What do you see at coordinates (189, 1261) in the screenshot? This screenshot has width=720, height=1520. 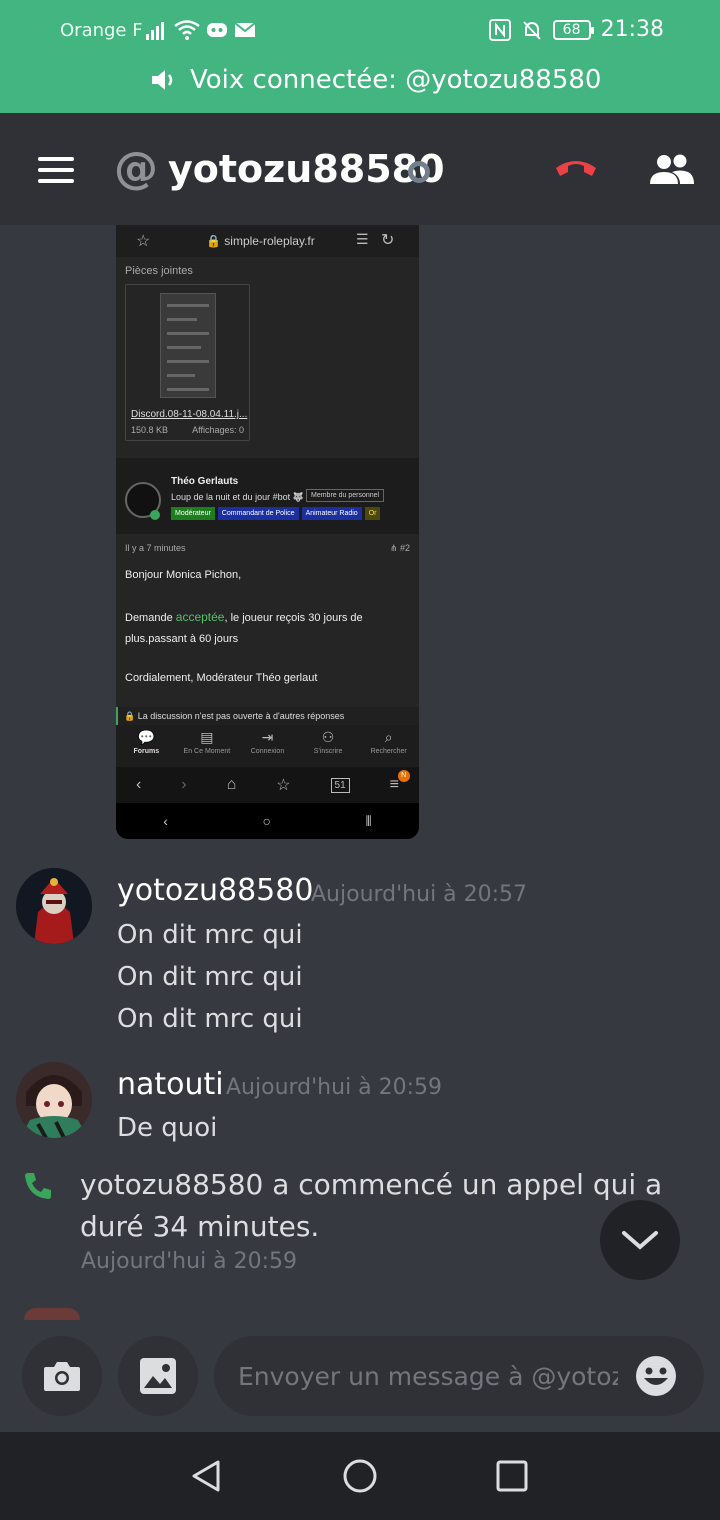 I see `call-event-timestamp: Aujourd'hui à 20:59` at bounding box center [189, 1261].